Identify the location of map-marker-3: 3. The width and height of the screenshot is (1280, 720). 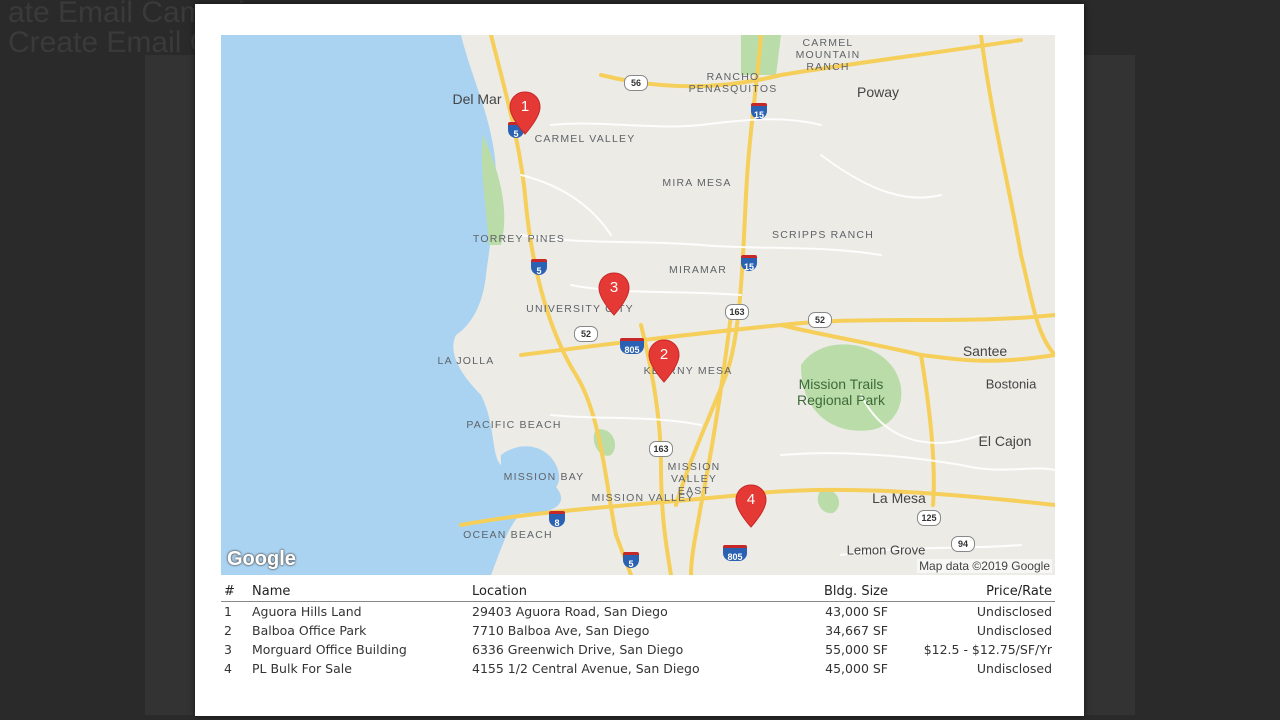
(614, 294).